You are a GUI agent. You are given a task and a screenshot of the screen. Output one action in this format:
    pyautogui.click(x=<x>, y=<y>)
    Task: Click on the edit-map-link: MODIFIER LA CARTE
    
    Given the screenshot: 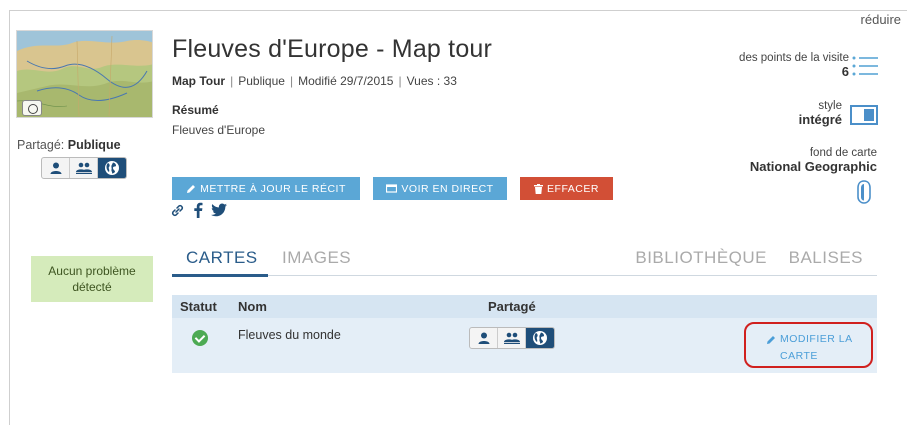 What is the action you would take?
    pyautogui.click(x=808, y=345)
    